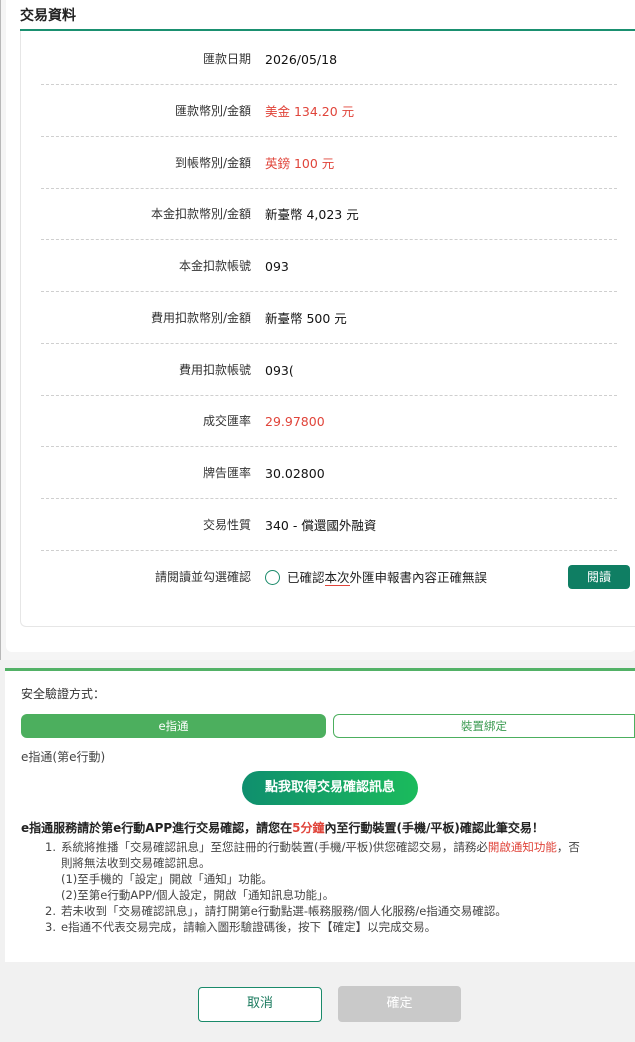  I want to click on row-principal-account: 本金扣款帳號 093, so click(329, 266).